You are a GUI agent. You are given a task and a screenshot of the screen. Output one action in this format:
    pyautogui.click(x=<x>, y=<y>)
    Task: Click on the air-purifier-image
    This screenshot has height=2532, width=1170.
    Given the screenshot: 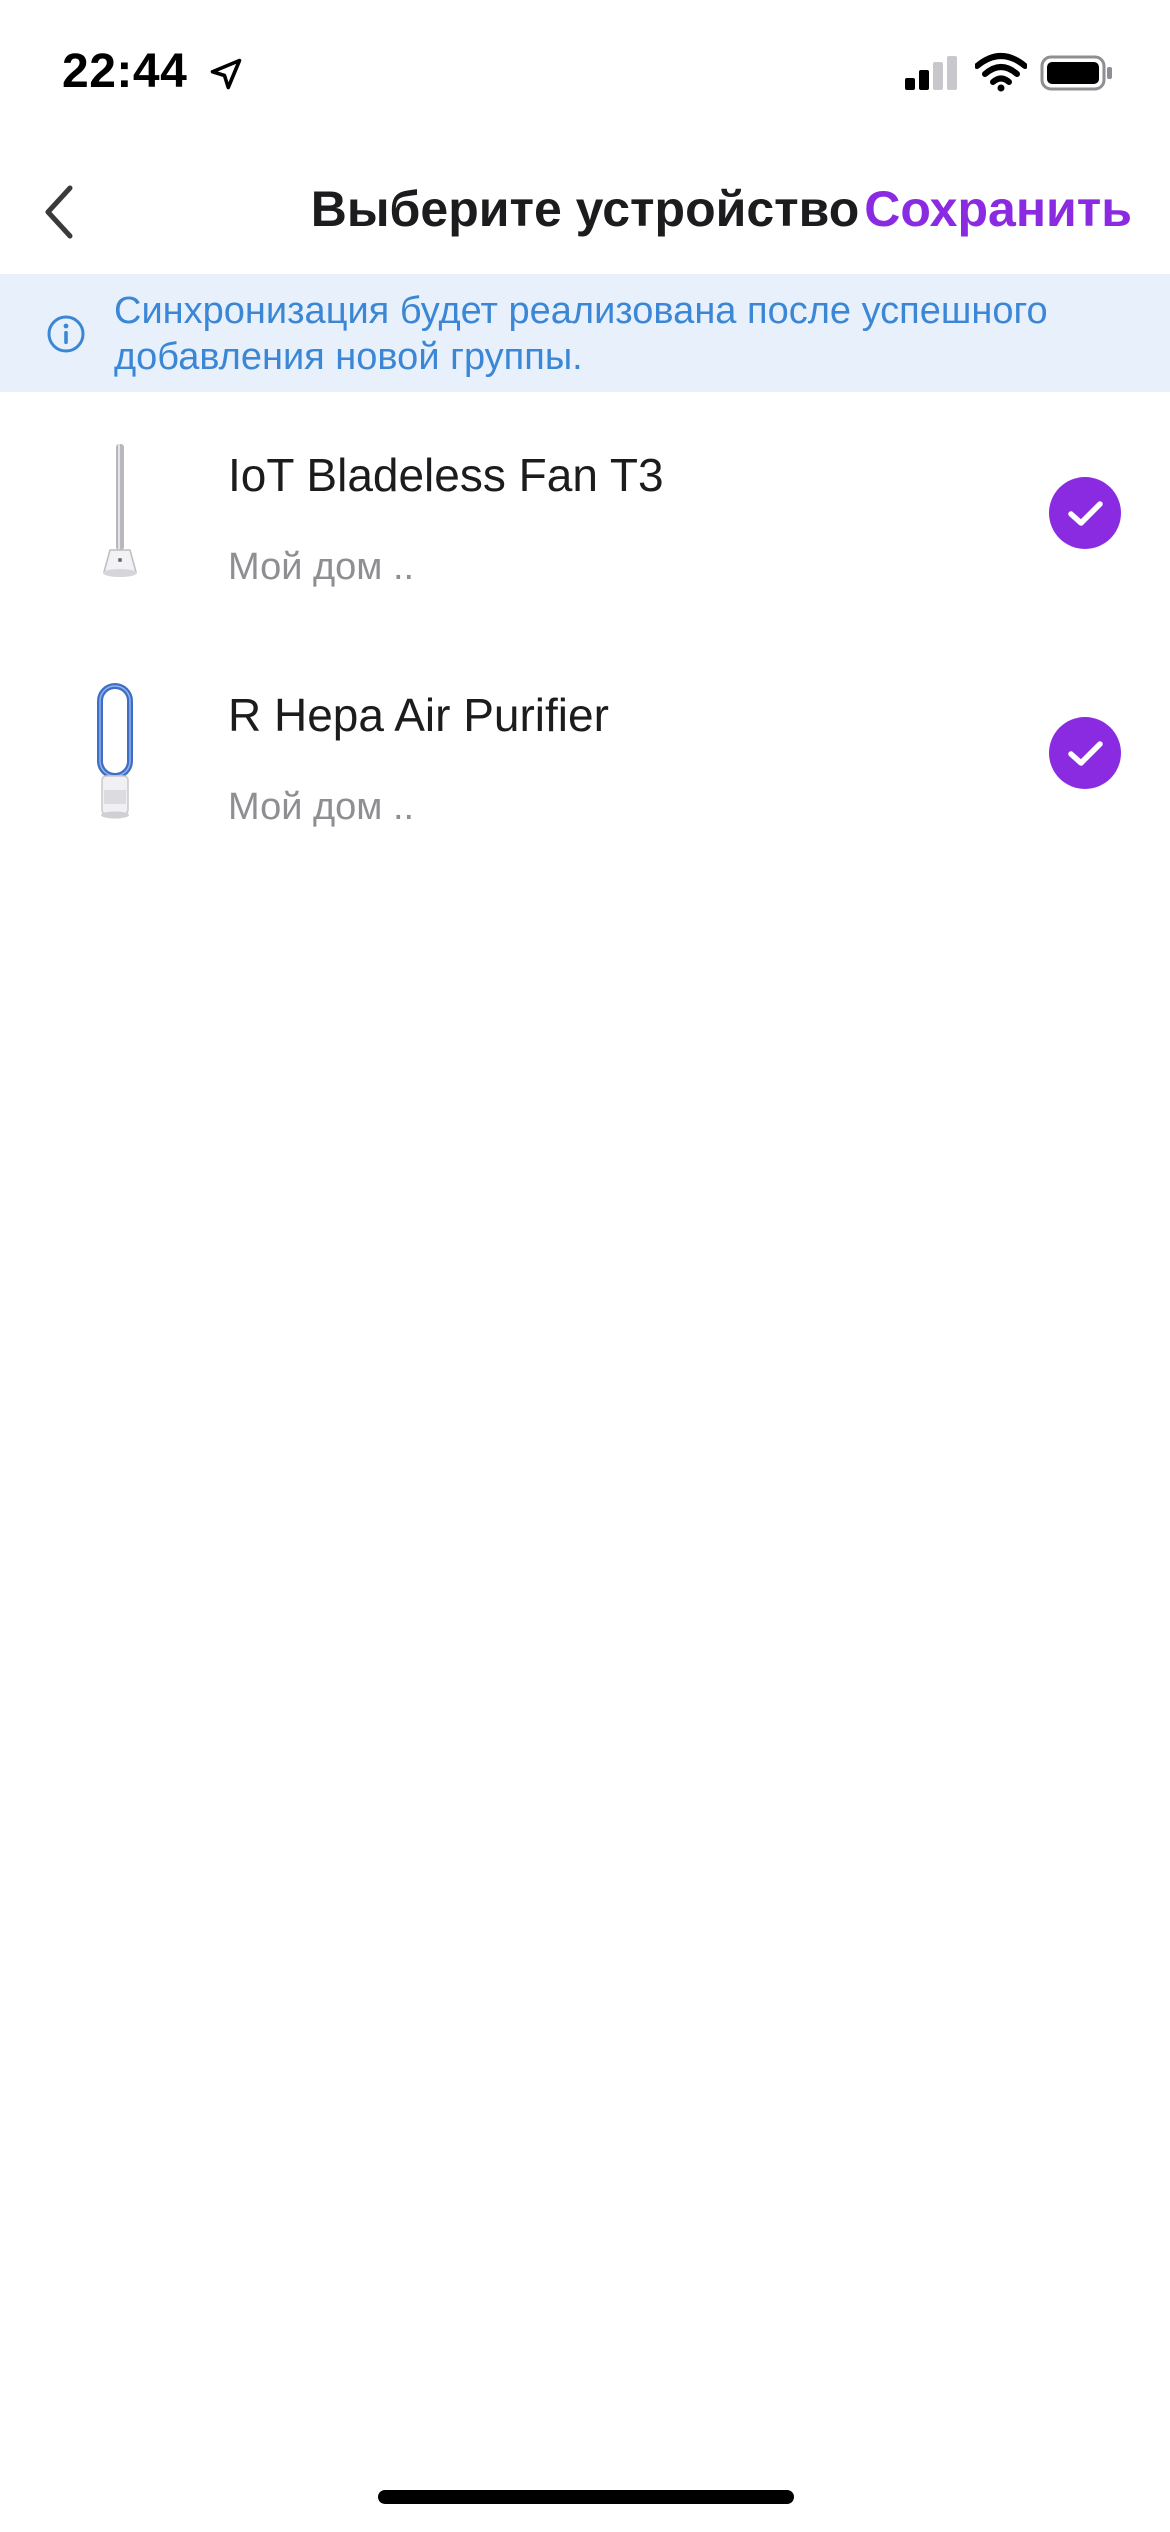 What is the action you would take?
    pyautogui.click(x=115, y=751)
    